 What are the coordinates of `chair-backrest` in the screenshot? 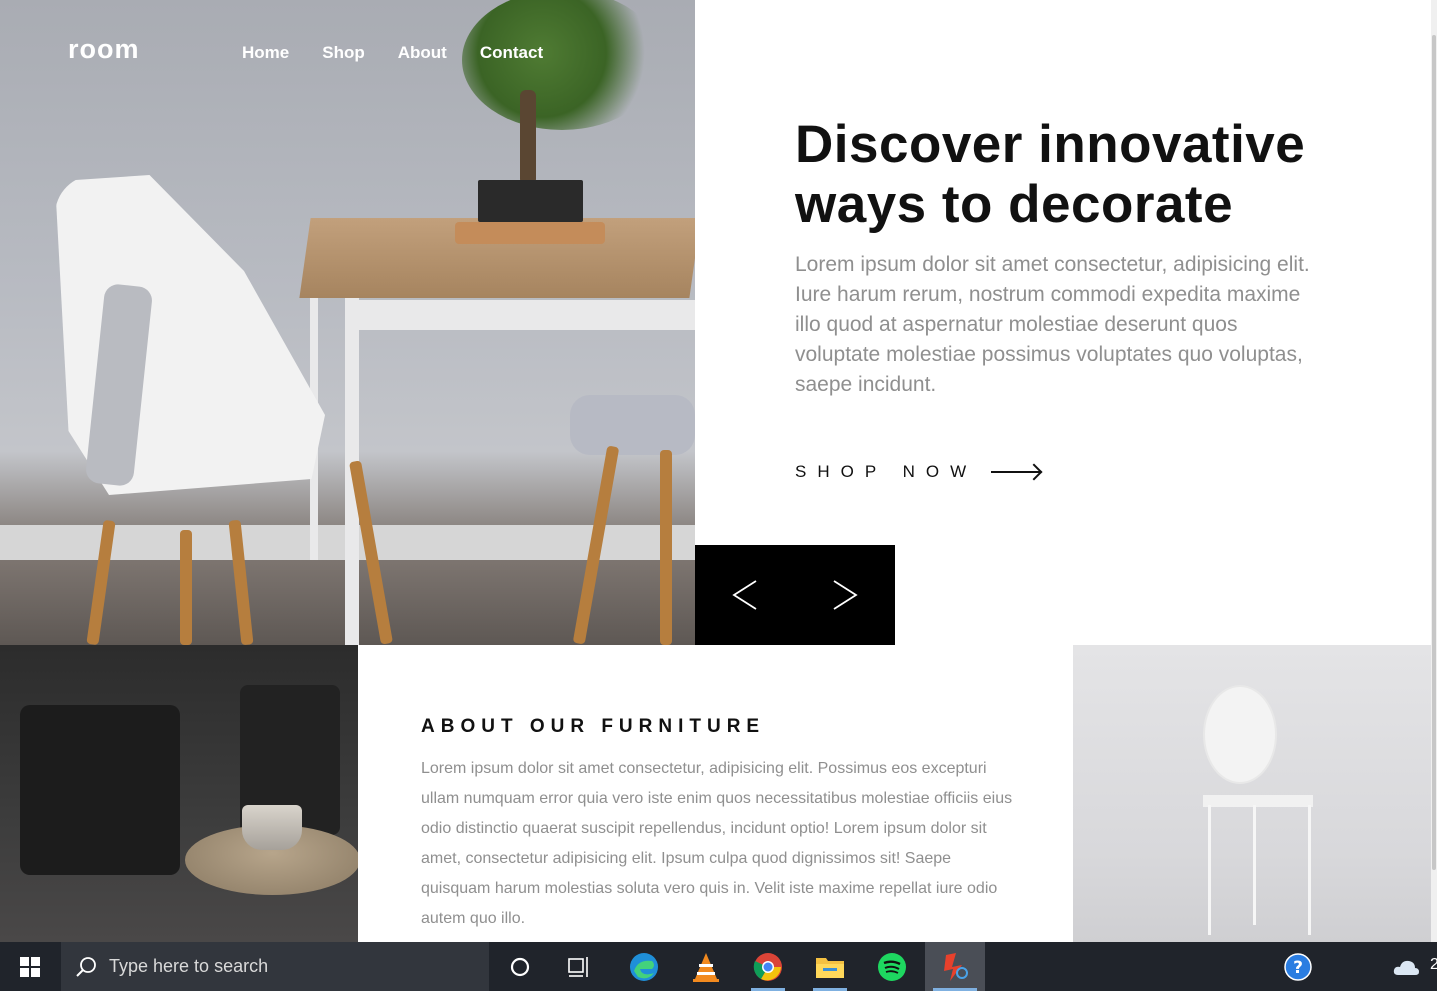 It's located at (1240, 734).